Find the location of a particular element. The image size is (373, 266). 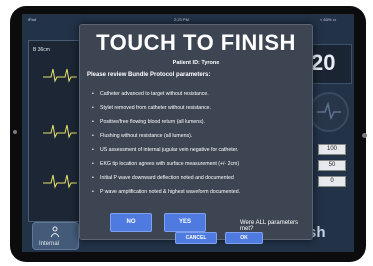

yes-button: YES is located at coordinates (185, 222).